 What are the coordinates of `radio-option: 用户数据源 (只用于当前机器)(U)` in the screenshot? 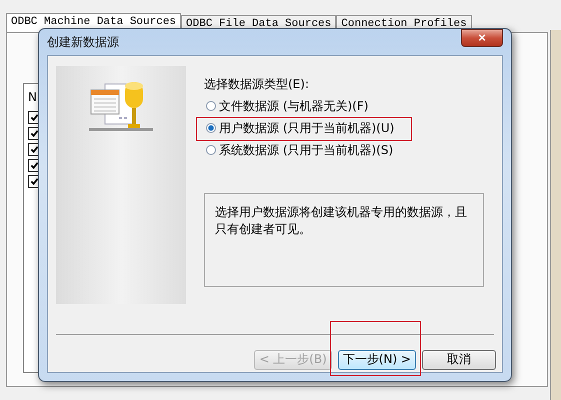 It's located at (350, 128).